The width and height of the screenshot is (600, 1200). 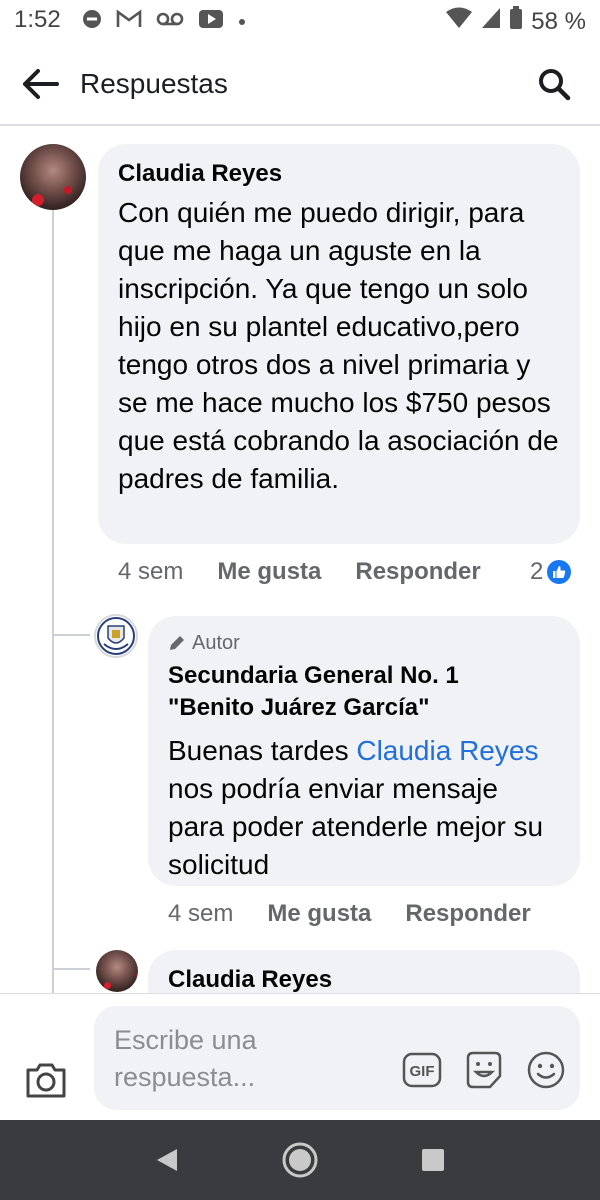 I want to click on voicemail-icon, so click(x=170, y=21).